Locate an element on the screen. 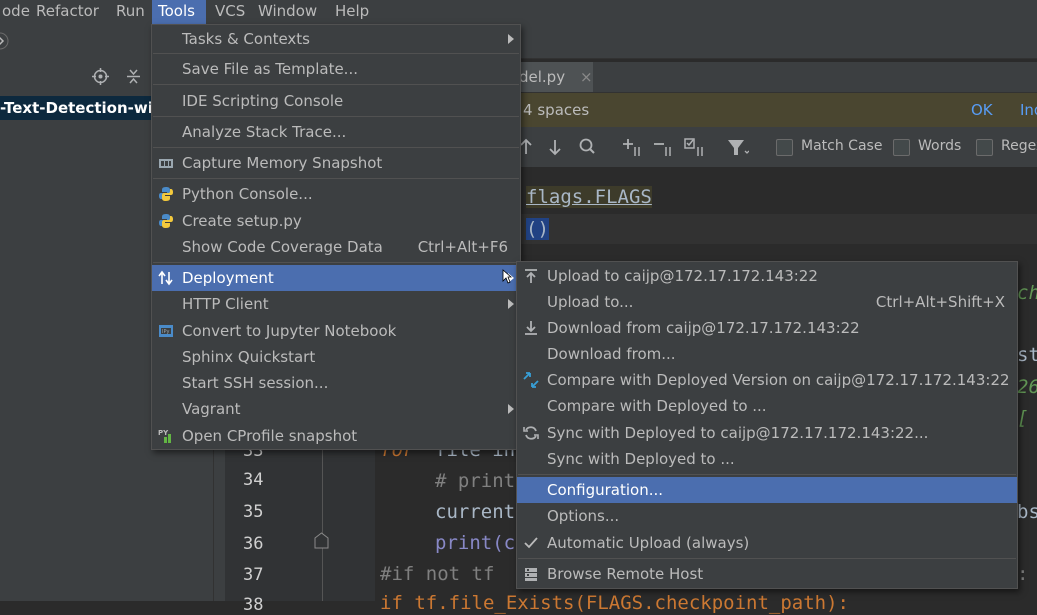 The image size is (1037, 615). line-number: 37 is located at coordinates (253, 575).